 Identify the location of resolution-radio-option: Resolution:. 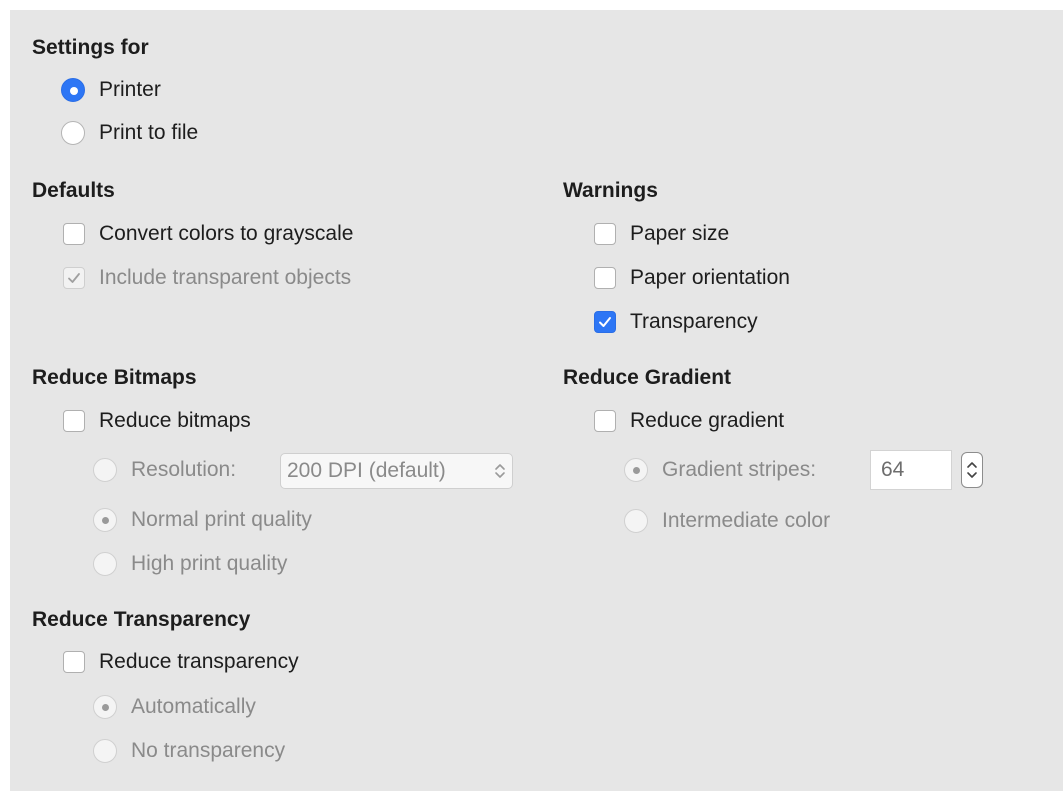
(164, 470).